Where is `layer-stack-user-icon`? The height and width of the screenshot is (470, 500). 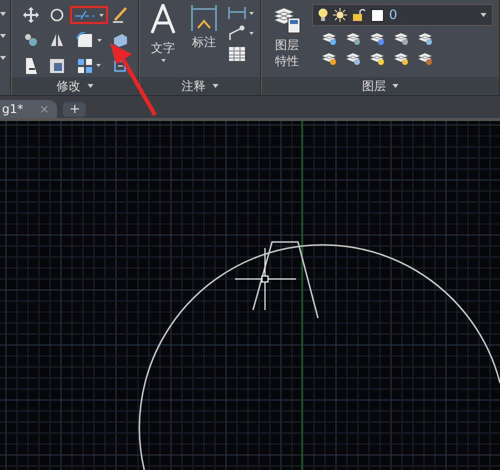 layer-stack-user-icon is located at coordinates (425, 38).